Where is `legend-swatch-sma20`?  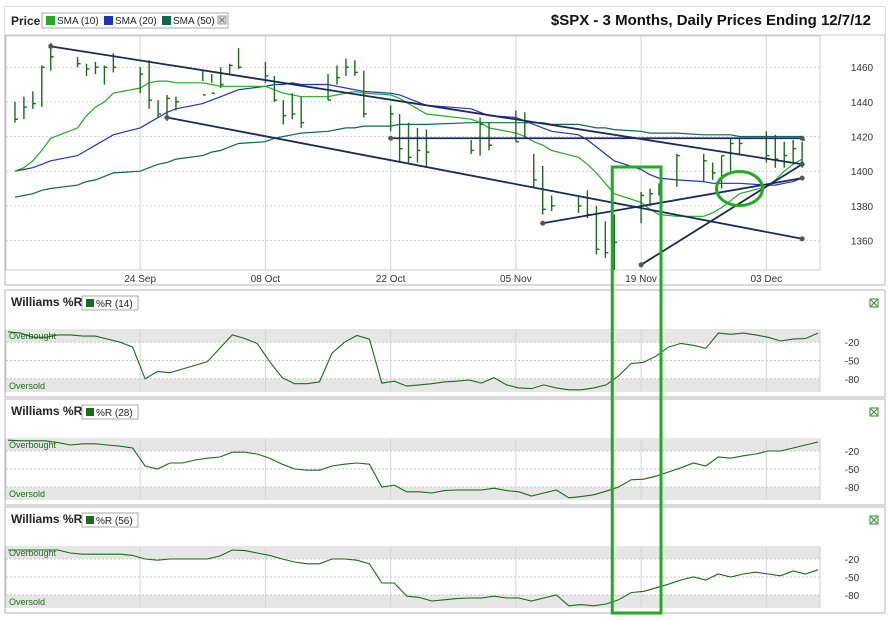
legend-swatch-sma20 is located at coordinates (108, 20).